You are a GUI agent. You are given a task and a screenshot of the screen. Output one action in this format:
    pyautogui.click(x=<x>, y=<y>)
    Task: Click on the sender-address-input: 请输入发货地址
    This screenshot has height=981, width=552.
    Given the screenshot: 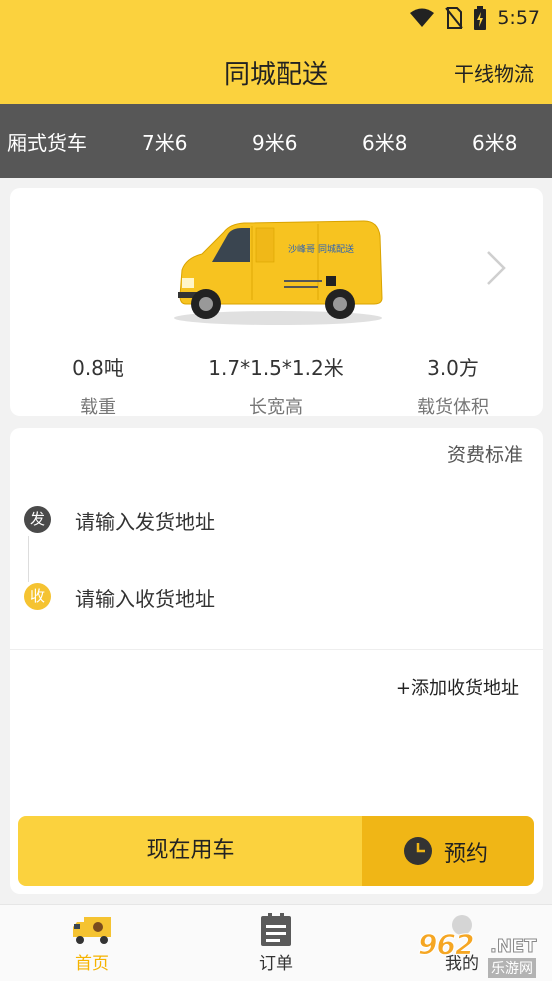 What is the action you would take?
    pyautogui.click(x=145, y=520)
    